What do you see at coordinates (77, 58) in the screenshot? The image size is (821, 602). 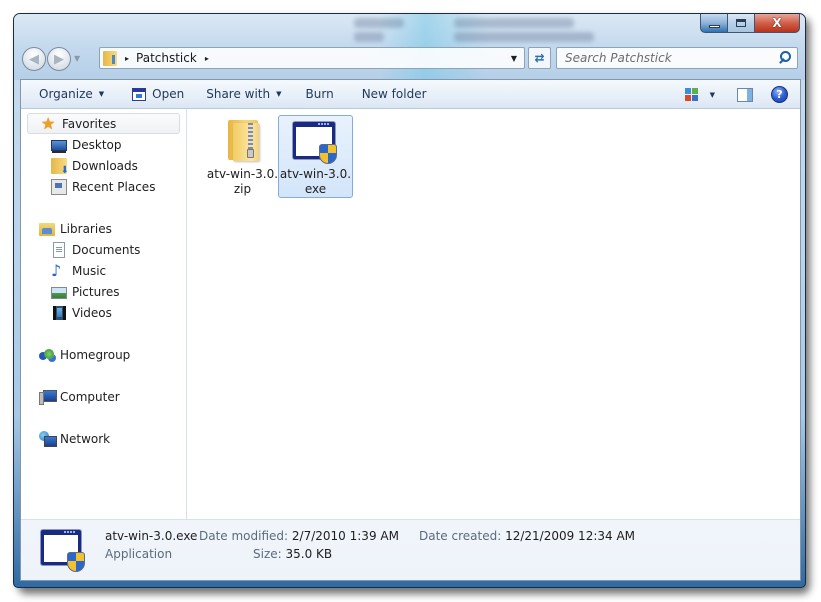 I see `recent-pages-dropdown: ▼` at bounding box center [77, 58].